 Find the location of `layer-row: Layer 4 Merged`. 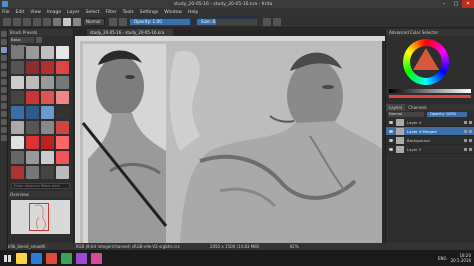

layer-row: Layer 4 Merged is located at coordinates (430, 131).